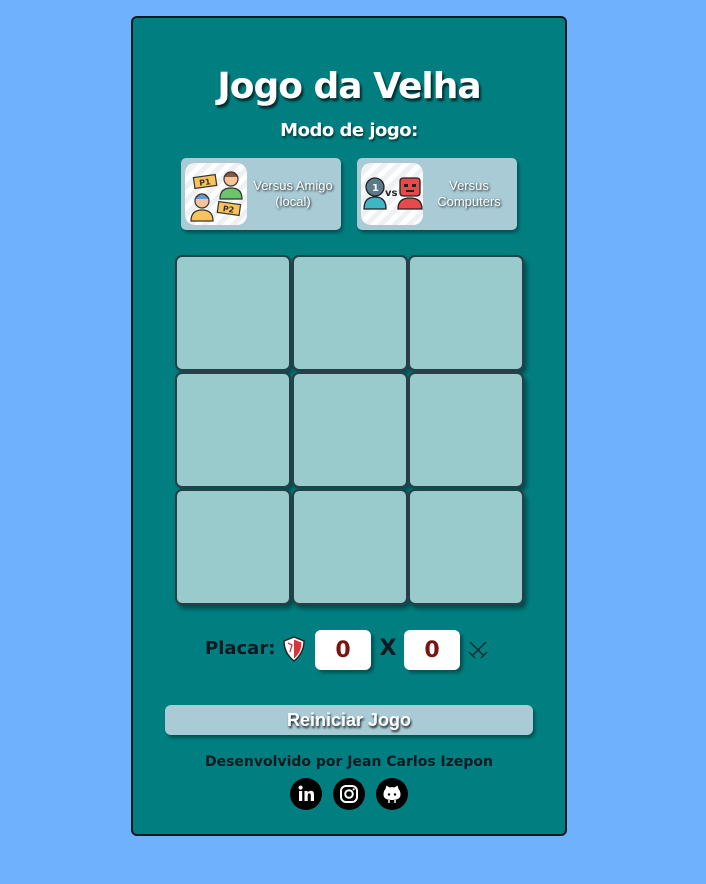  What do you see at coordinates (478, 650) in the screenshot?
I see `crossed-swords-icon` at bounding box center [478, 650].